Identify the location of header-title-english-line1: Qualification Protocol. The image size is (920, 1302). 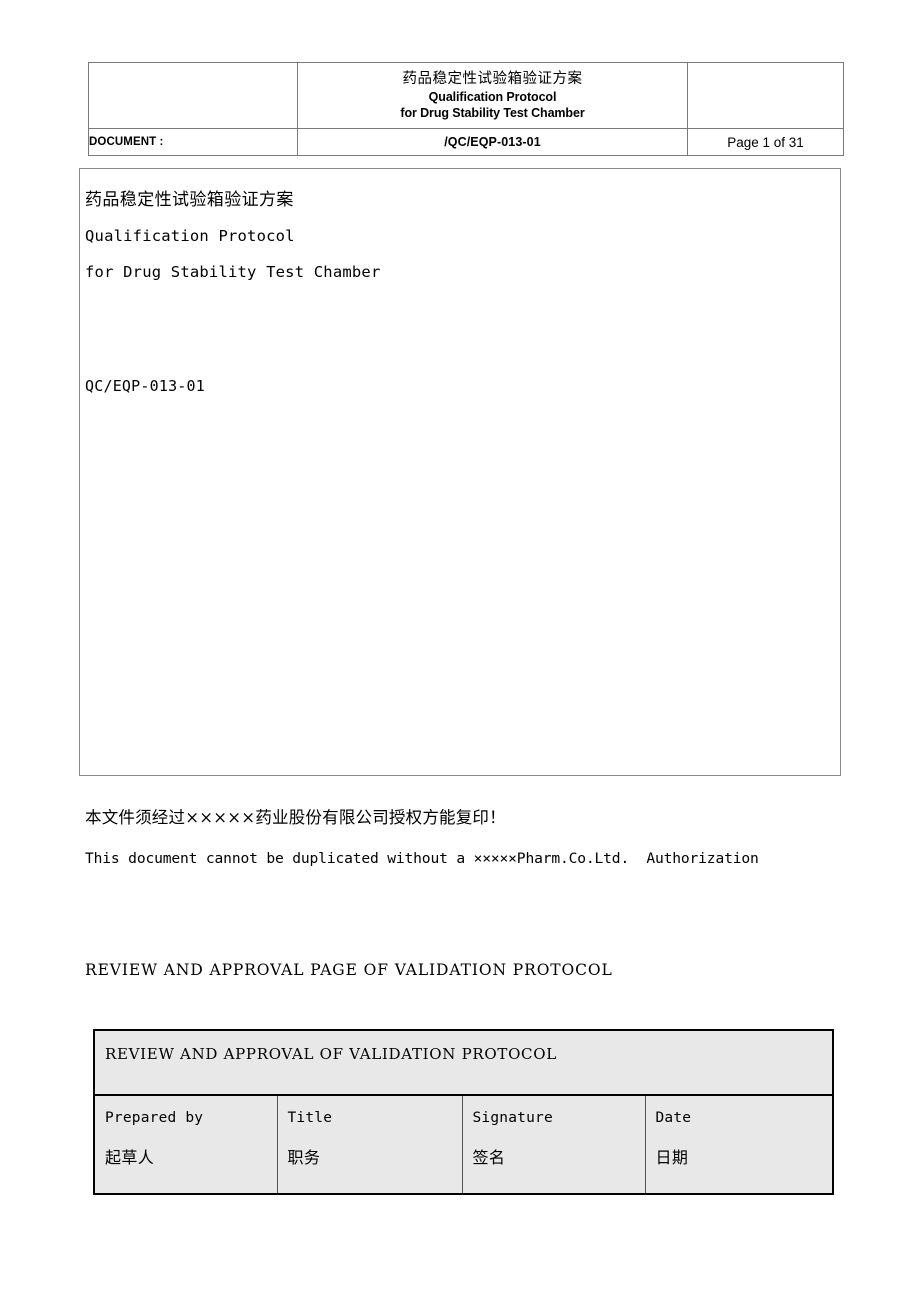
(492, 97).